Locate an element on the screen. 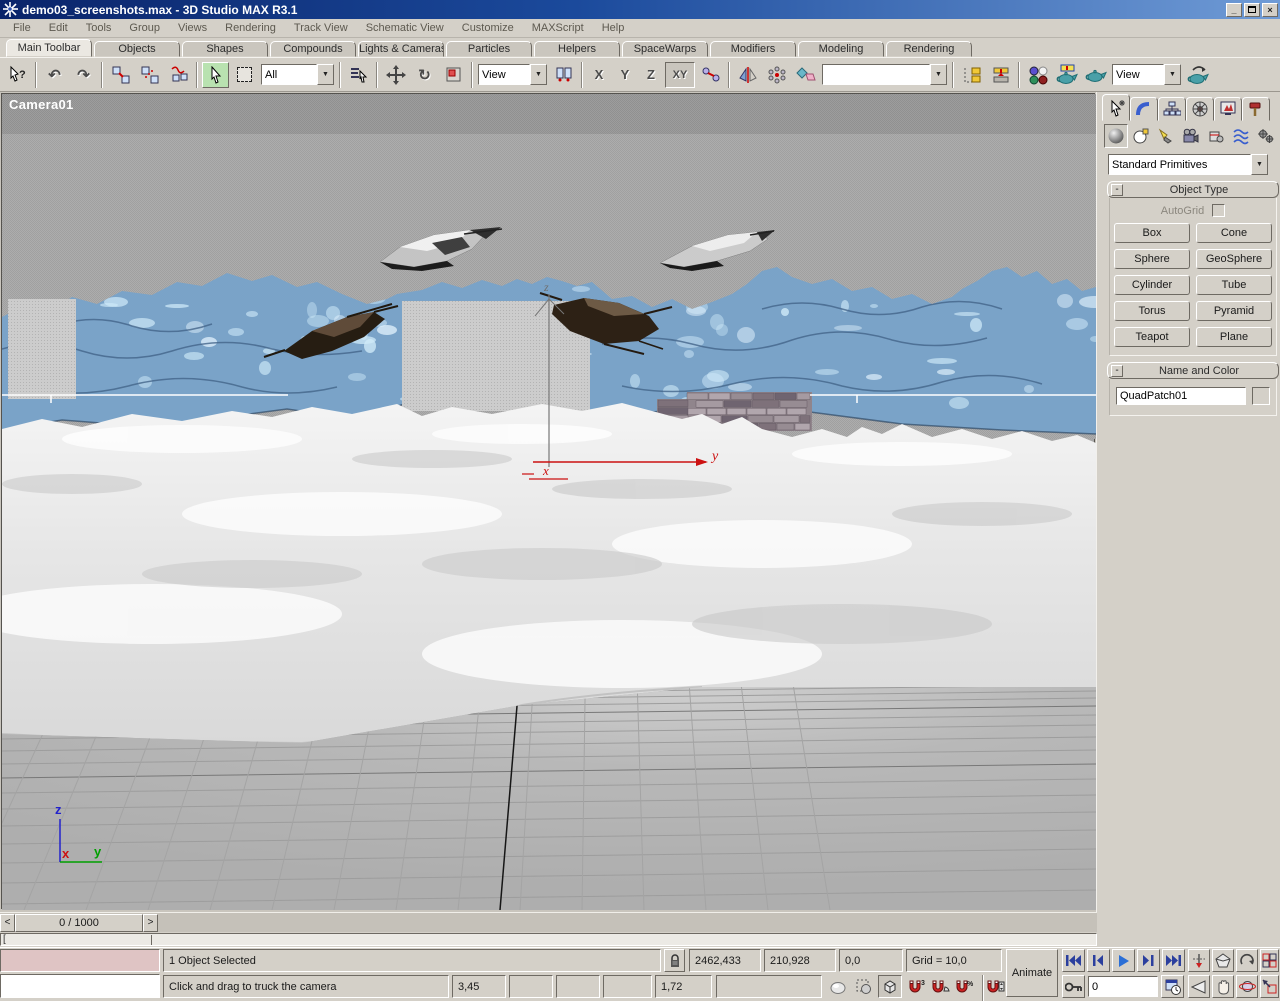  object-name-field is located at coordinates (1181, 396).